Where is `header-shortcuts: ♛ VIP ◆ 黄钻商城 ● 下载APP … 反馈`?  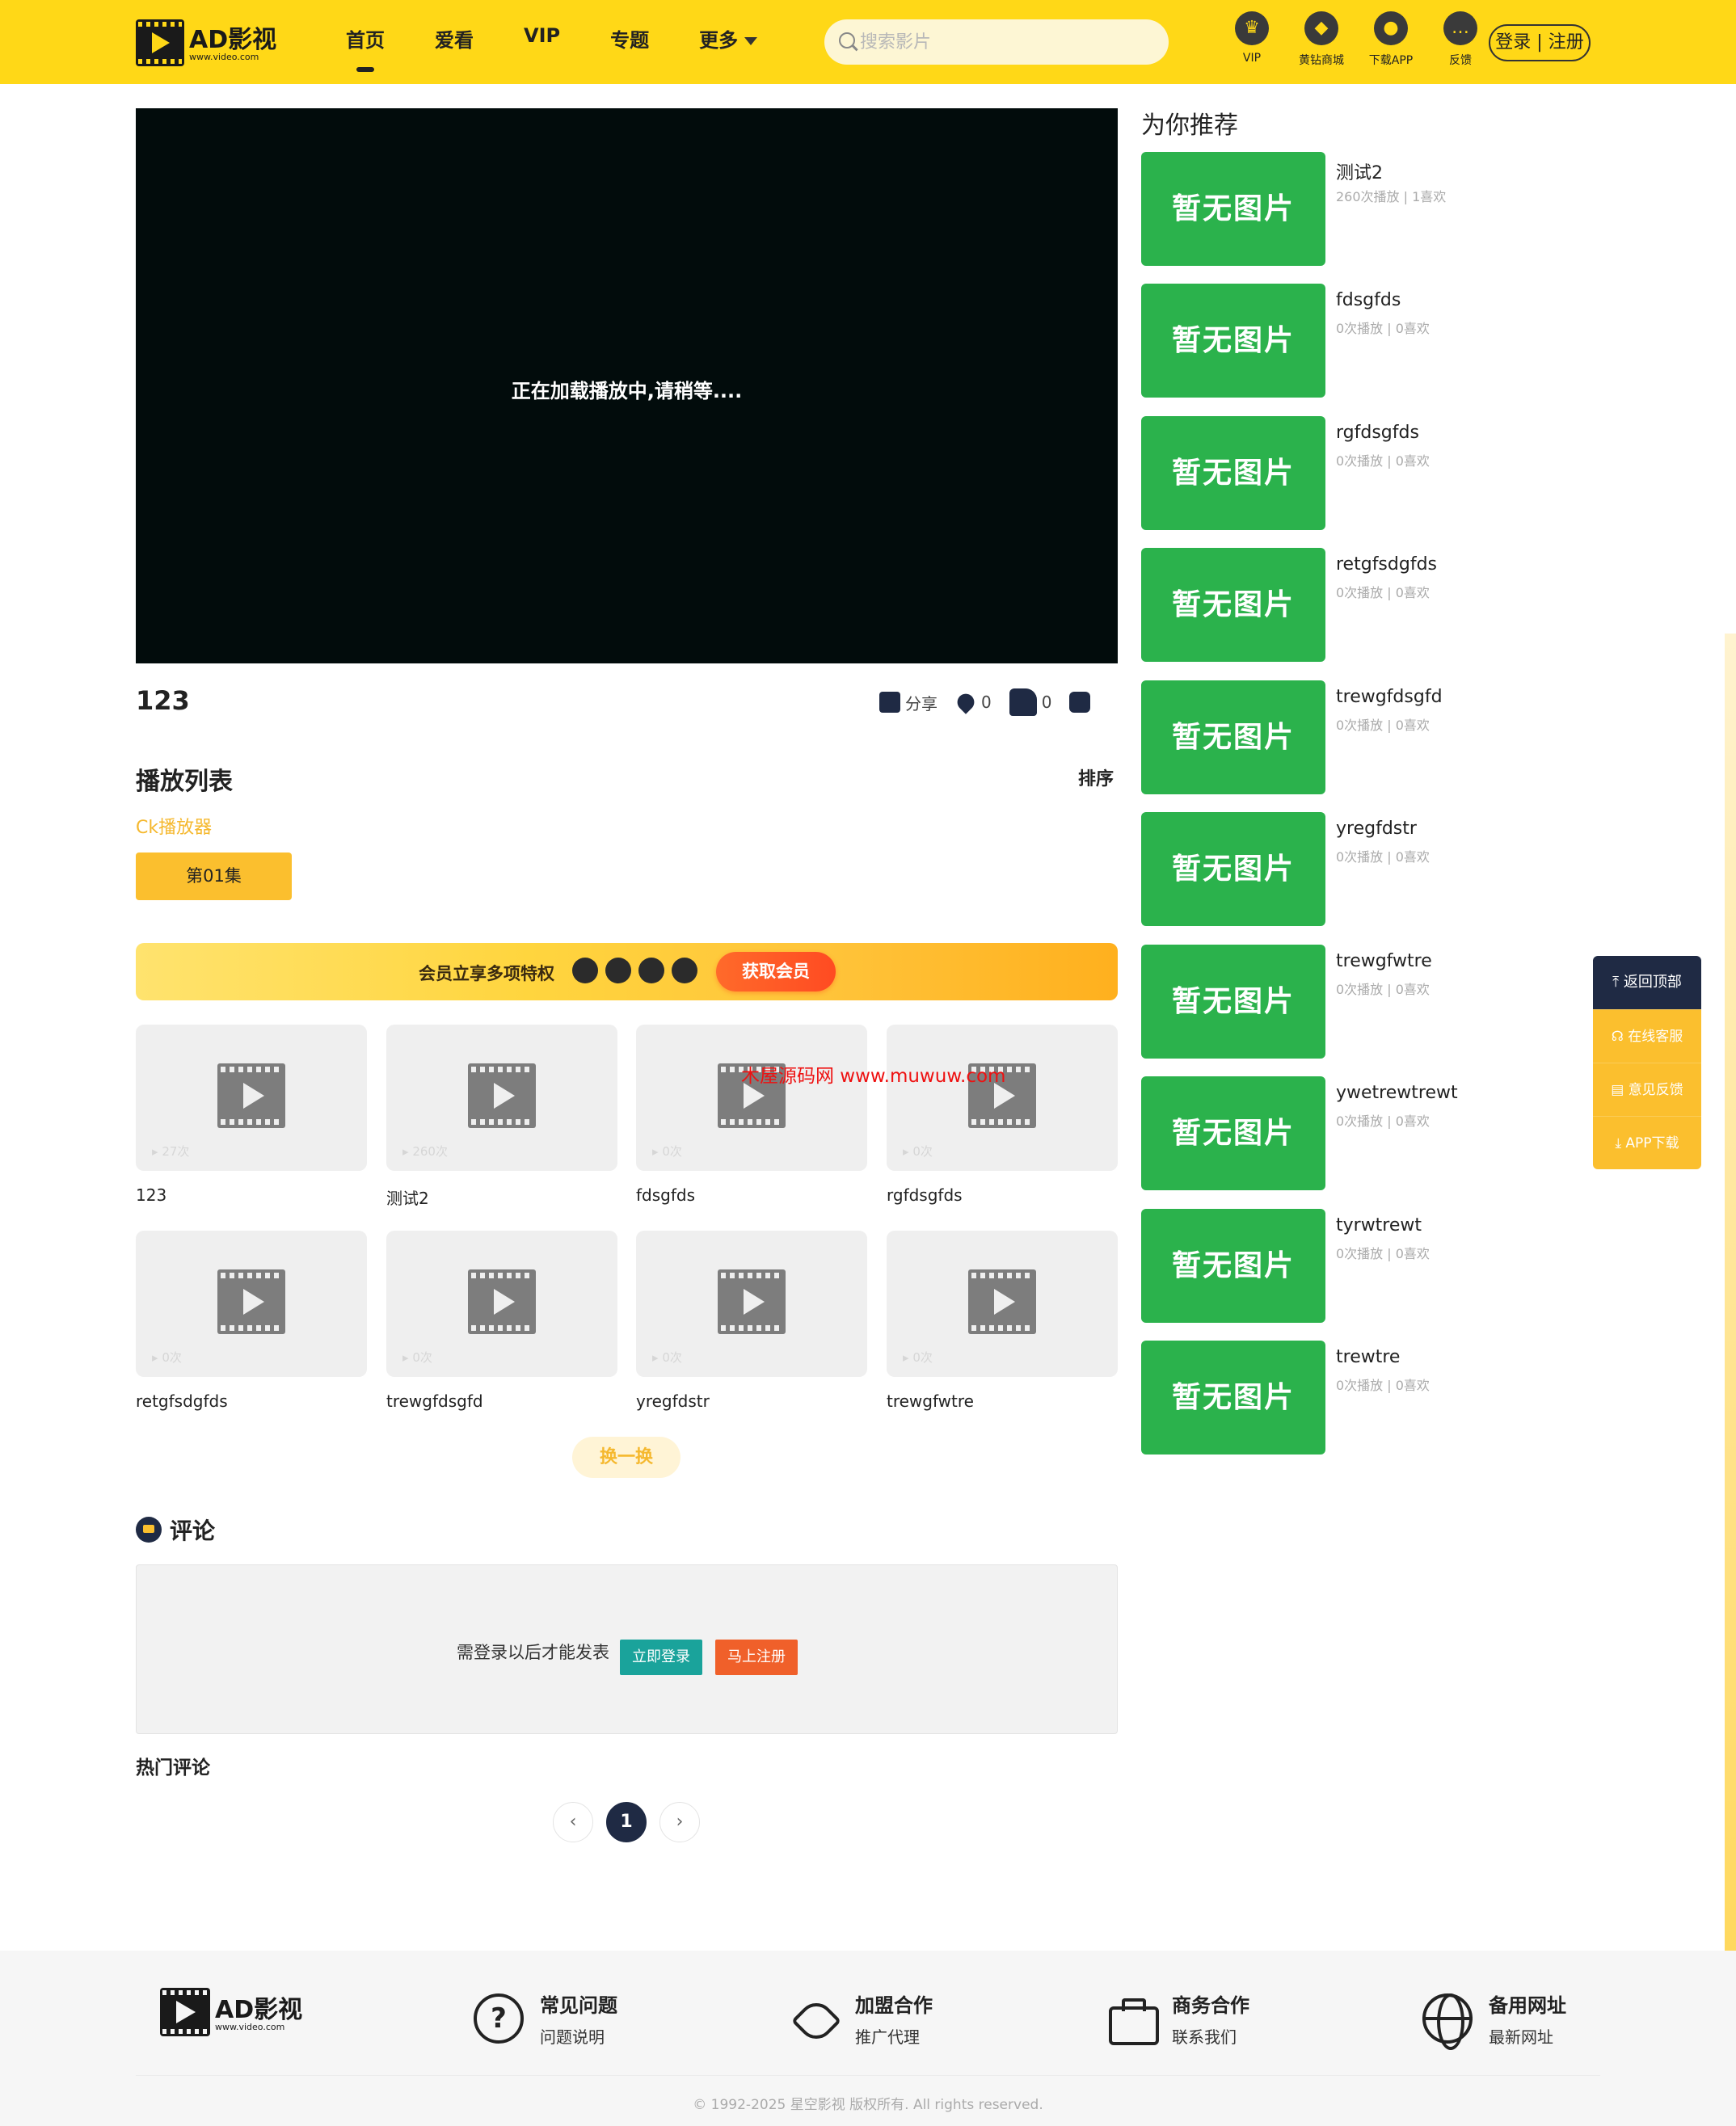
header-shortcuts: ♛ VIP ◆ 黄钻商城 ● 下载APP … 反馈 is located at coordinates (1356, 39).